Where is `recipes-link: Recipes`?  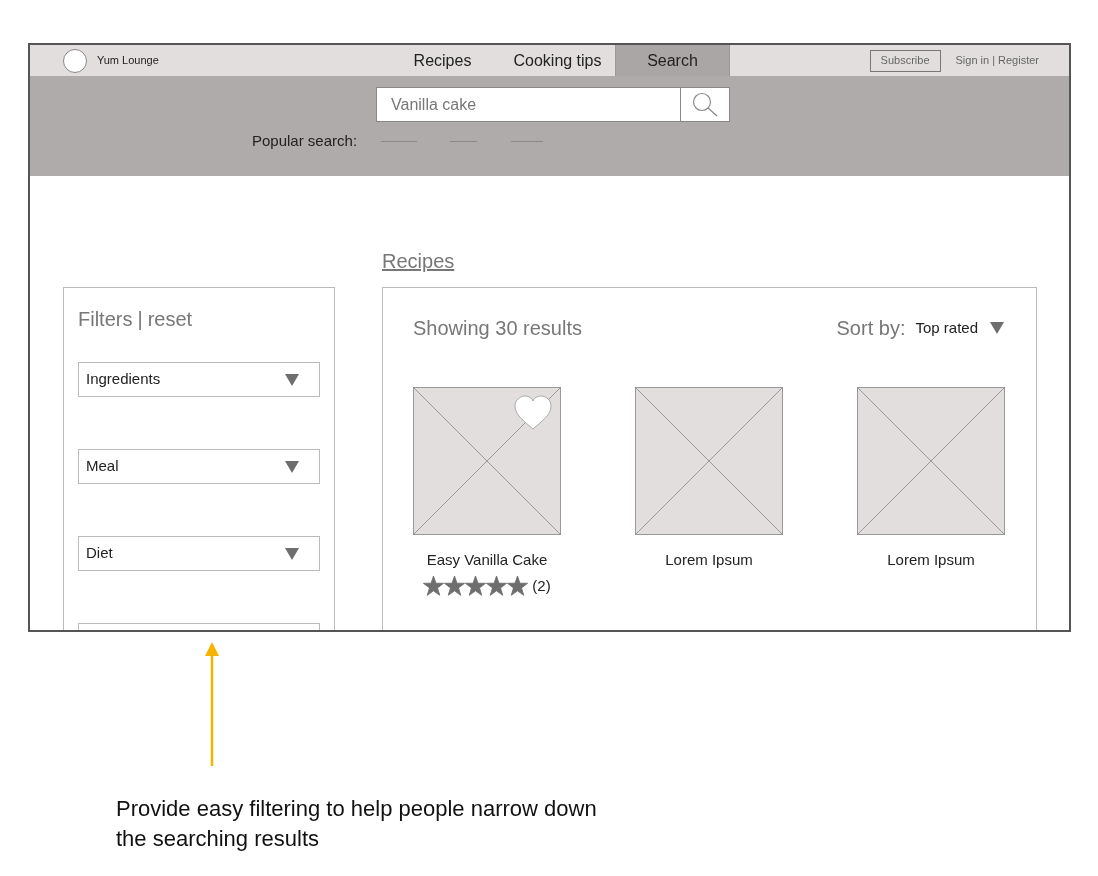 recipes-link: Recipes is located at coordinates (418, 261).